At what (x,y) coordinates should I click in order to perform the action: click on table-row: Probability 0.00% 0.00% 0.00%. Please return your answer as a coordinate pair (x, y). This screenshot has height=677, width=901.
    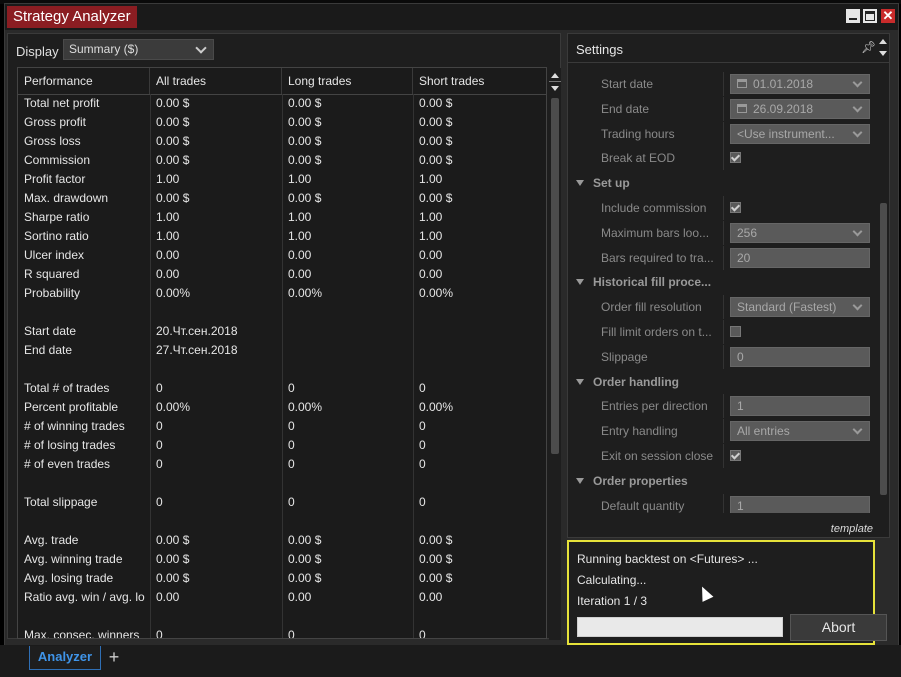
    Looking at the image, I should click on (282, 293).